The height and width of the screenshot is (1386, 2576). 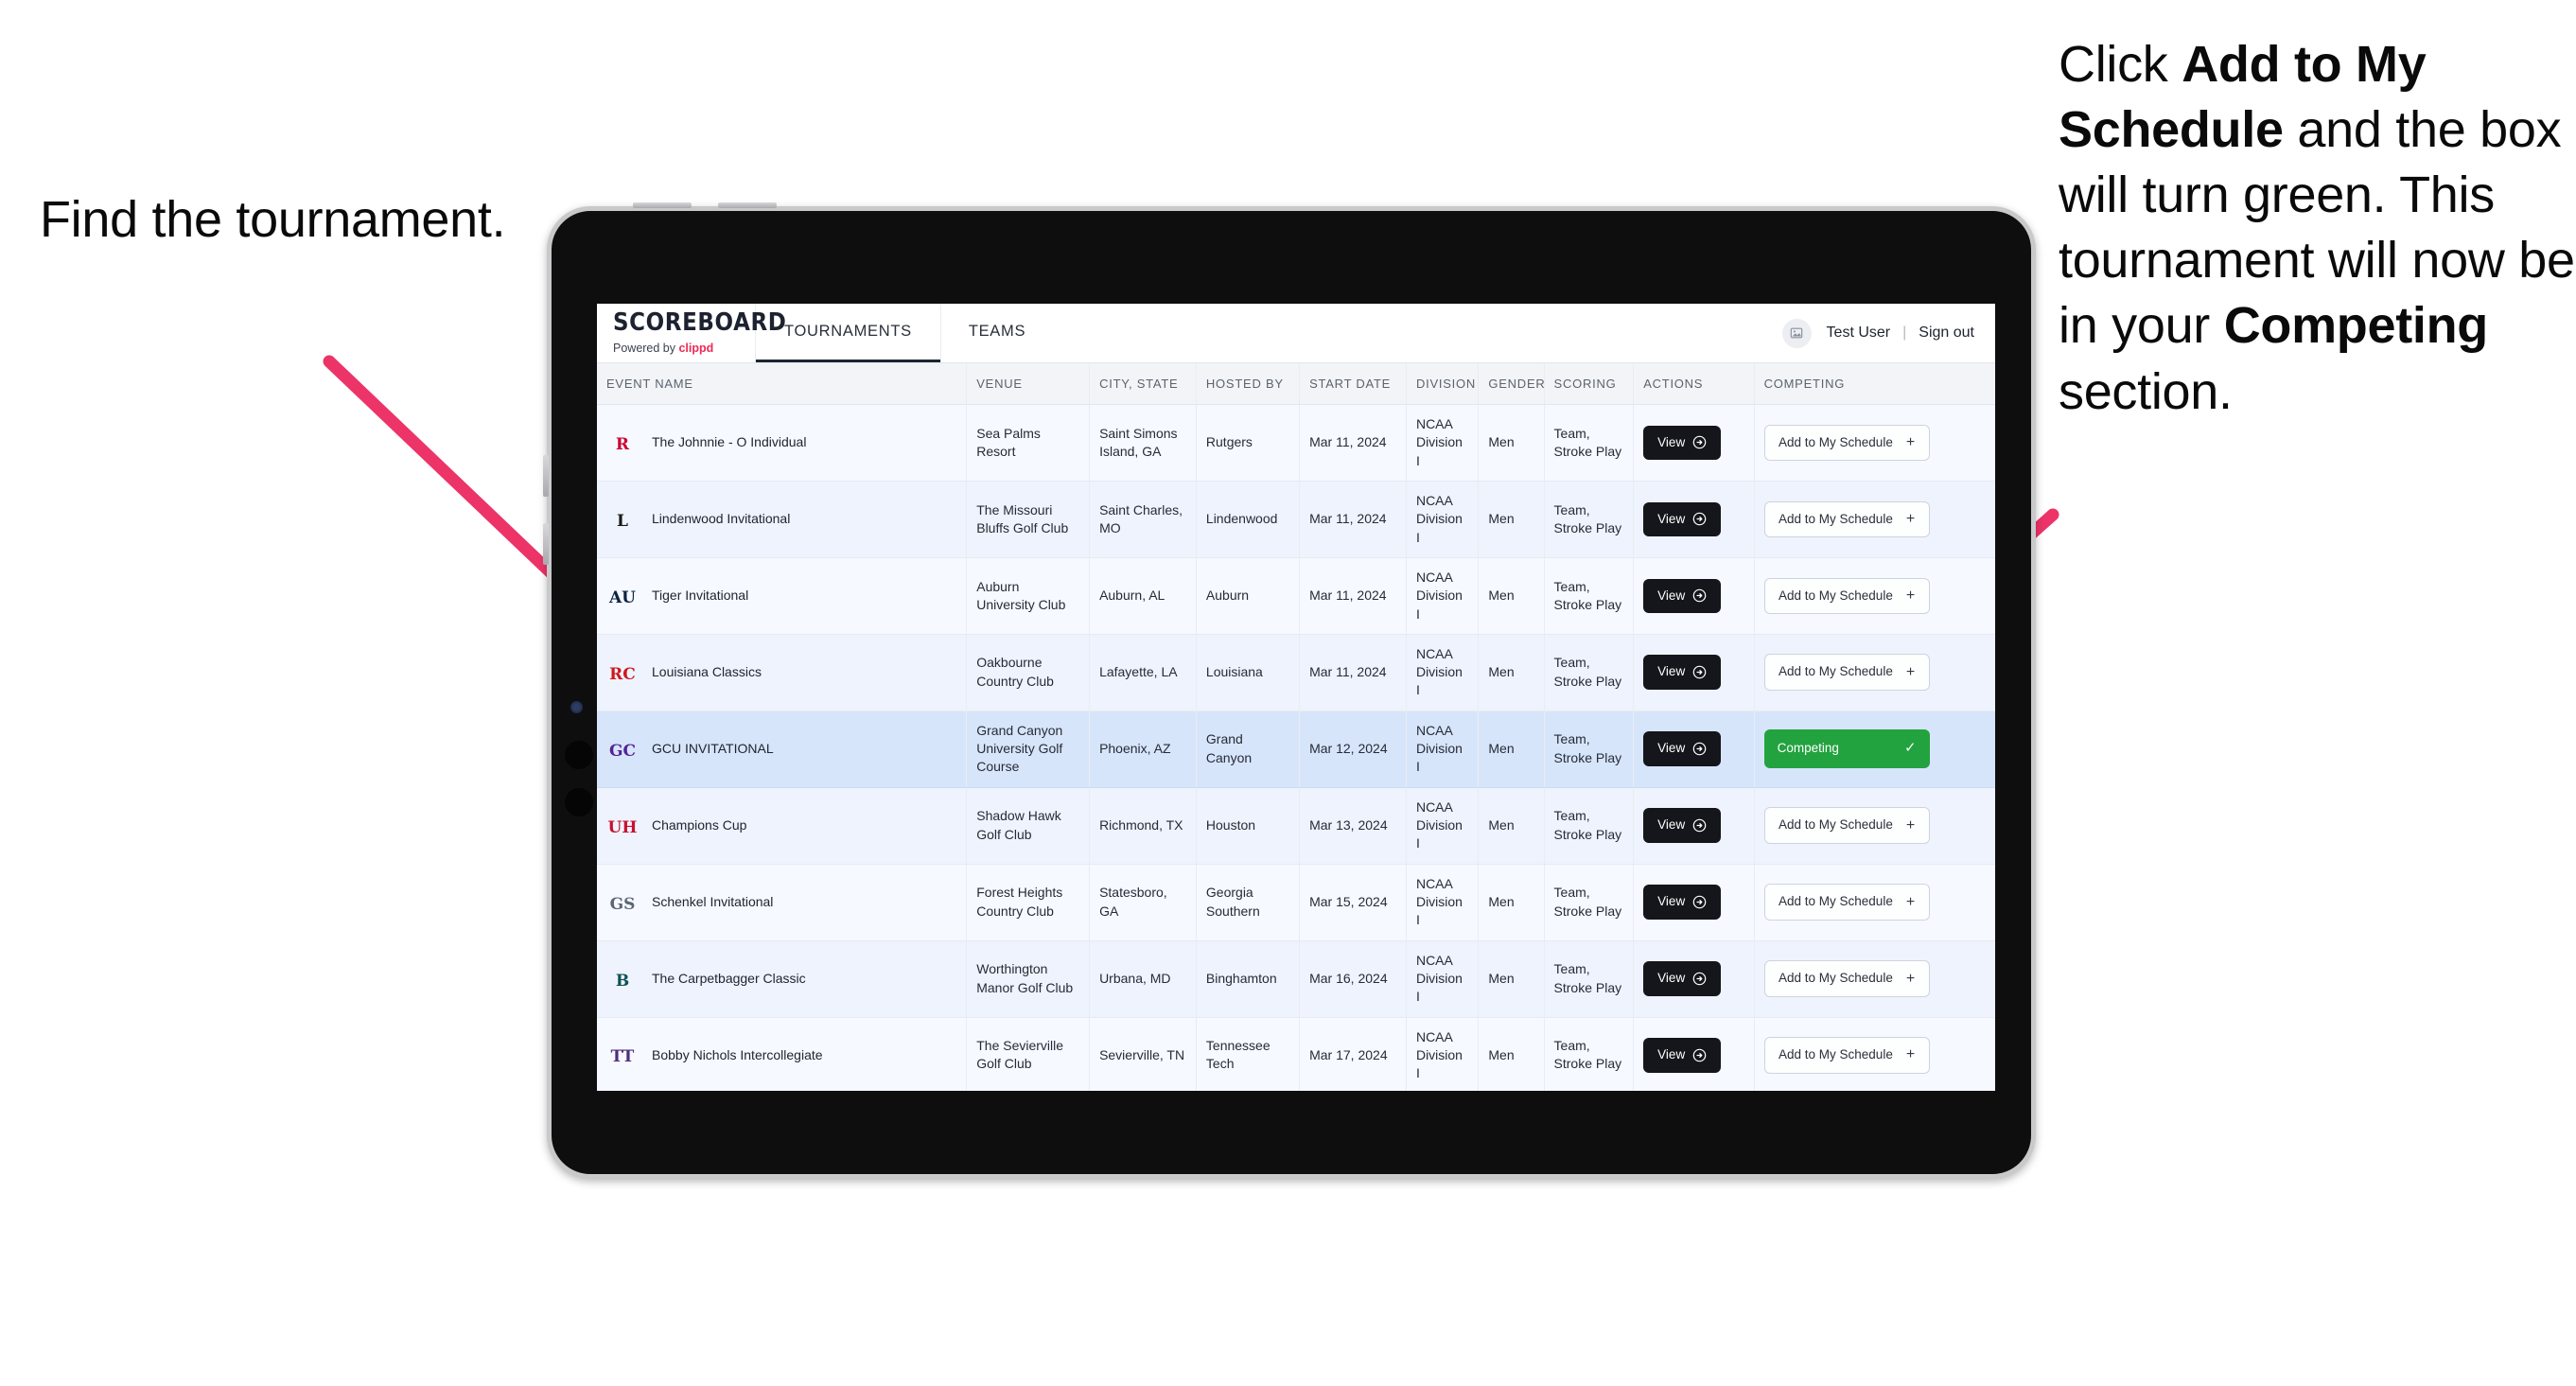 What do you see at coordinates (1797, 333) in the screenshot?
I see `avatar` at bounding box center [1797, 333].